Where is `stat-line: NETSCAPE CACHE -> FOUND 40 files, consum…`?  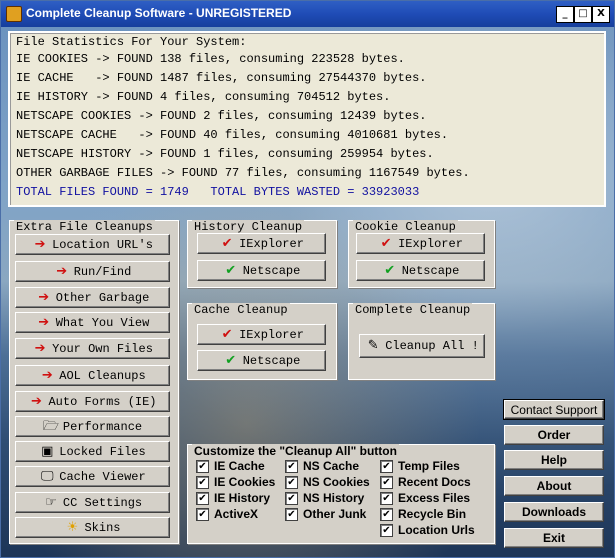 stat-line: NETSCAPE CACHE -> FOUND 40 files, consum… is located at coordinates (232, 135).